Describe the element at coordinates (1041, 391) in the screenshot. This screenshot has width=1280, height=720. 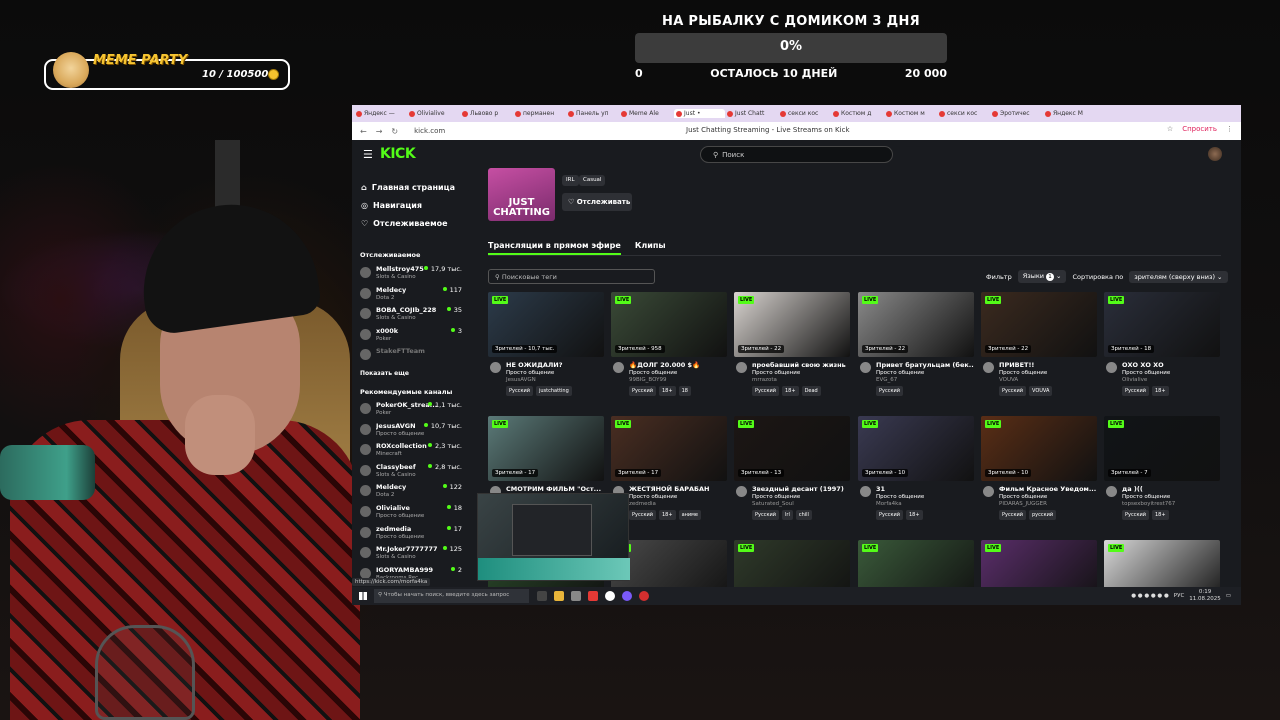
I see `stream-tag: VOUVA` at that location.